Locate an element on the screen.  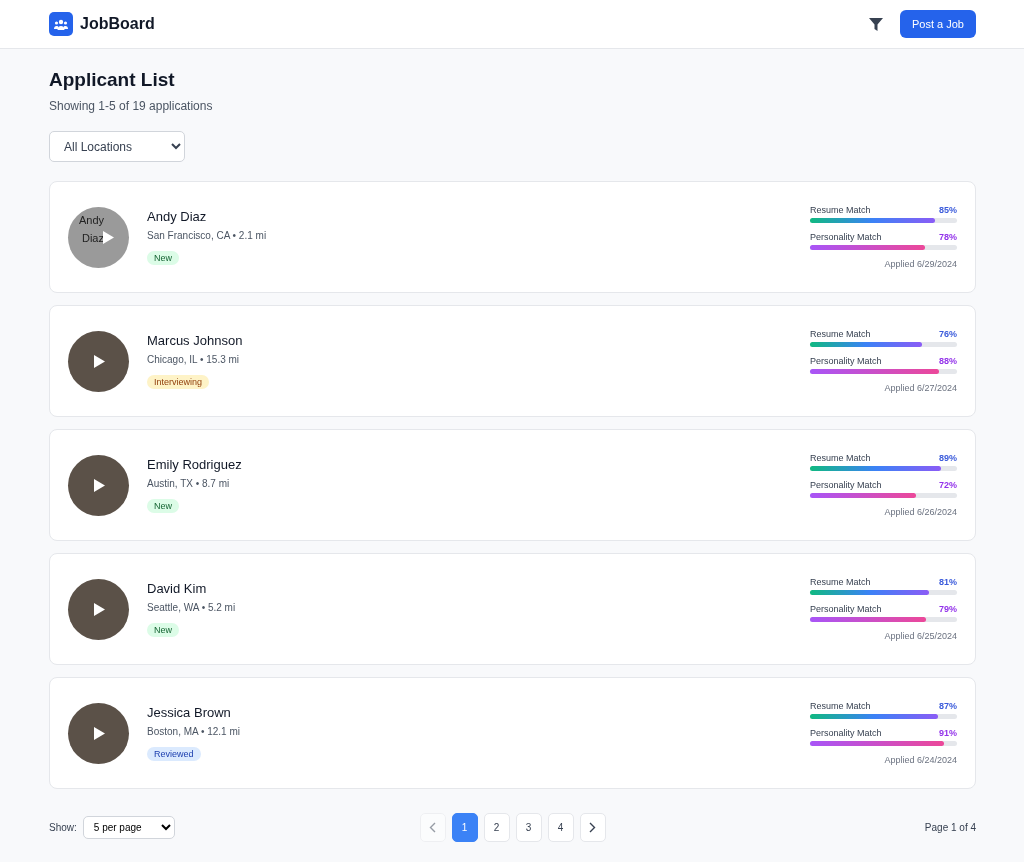
page-button: 3 is located at coordinates (528, 827).